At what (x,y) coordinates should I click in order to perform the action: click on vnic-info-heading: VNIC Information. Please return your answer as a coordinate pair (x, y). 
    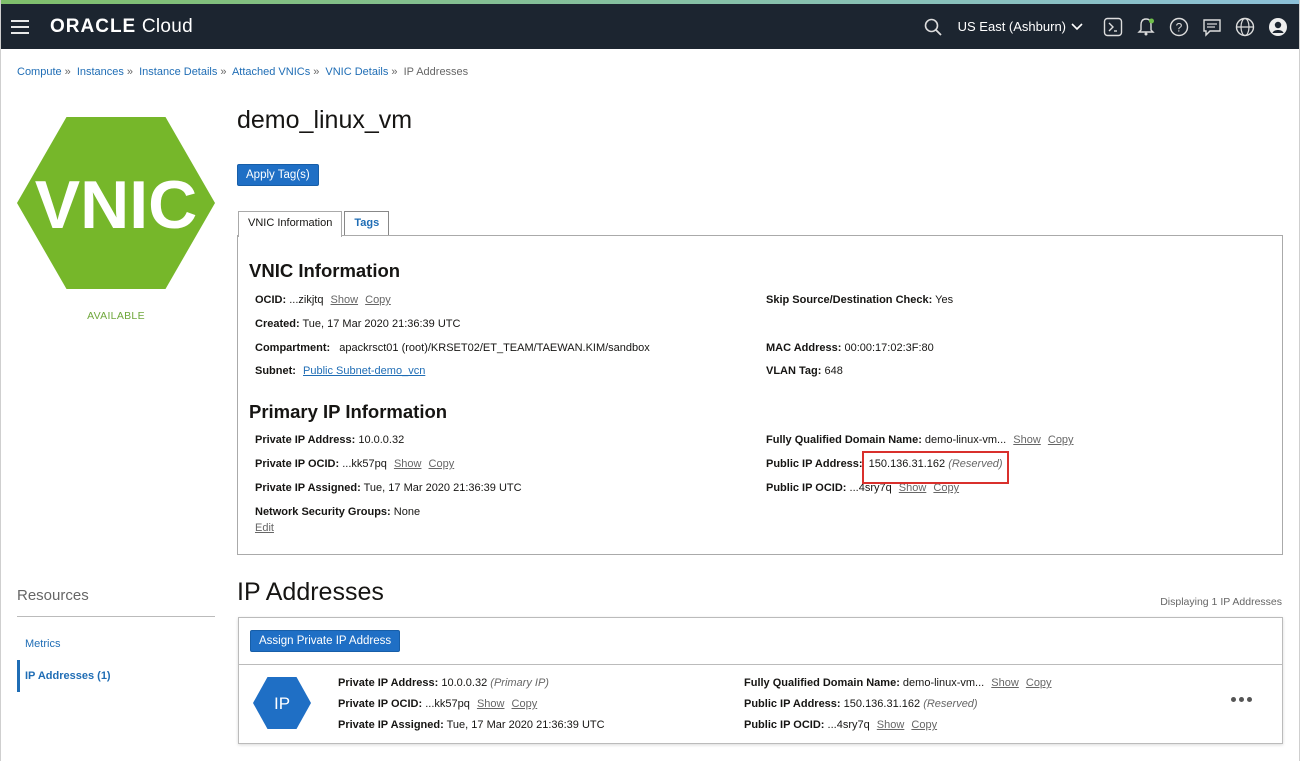
    Looking at the image, I should click on (325, 270).